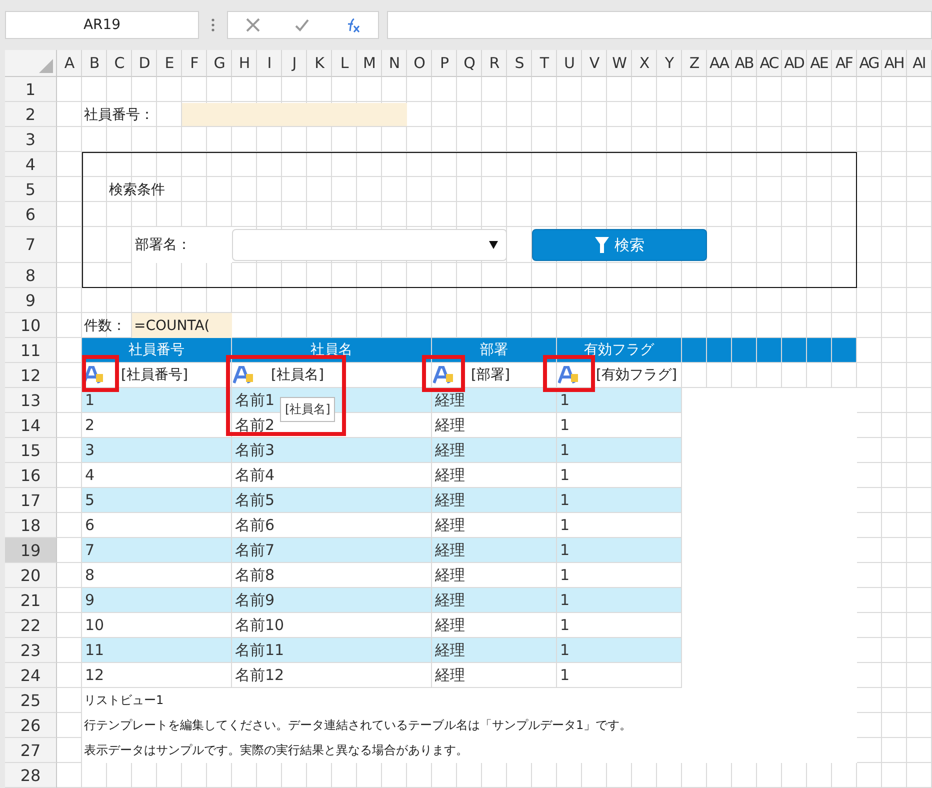  What do you see at coordinates (369, 245) in the screenshot?
I see `department-dropdown` at bounding box center [369, 245].